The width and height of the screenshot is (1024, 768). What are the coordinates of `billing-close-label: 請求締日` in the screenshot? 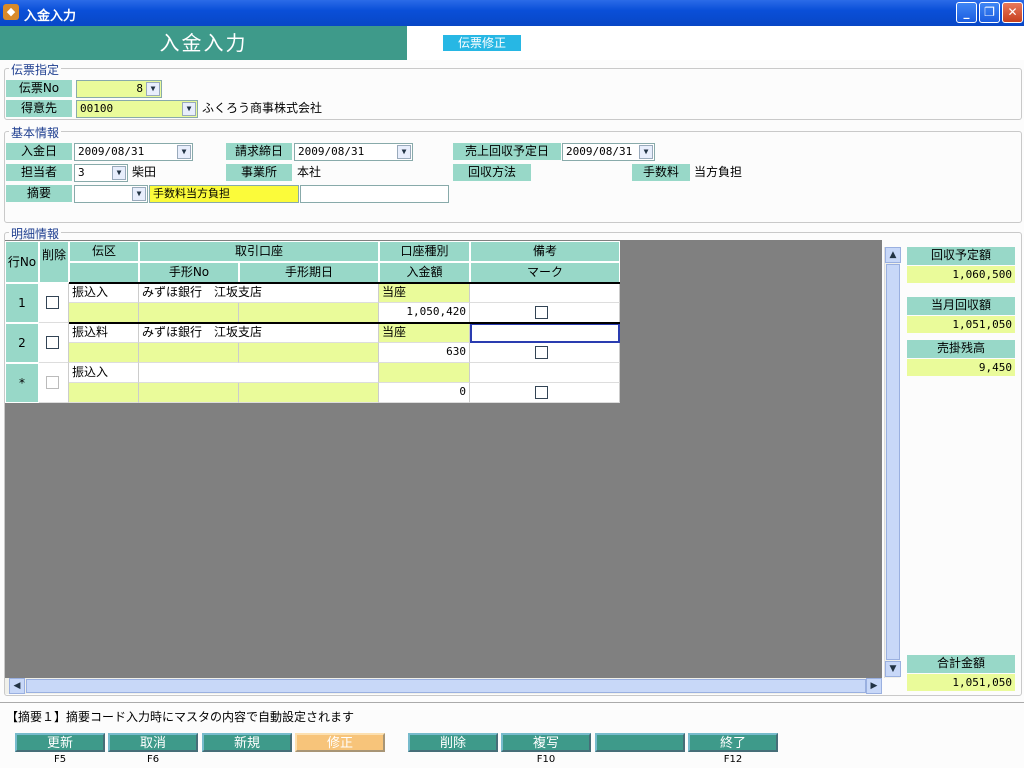 It's located at (259, 151).